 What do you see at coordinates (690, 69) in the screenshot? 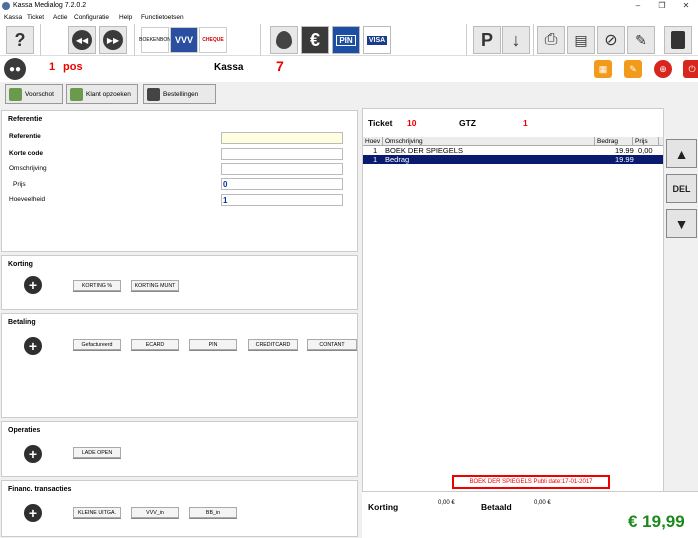
I see `power-button: ⏻` at bounding box center [690, 69].